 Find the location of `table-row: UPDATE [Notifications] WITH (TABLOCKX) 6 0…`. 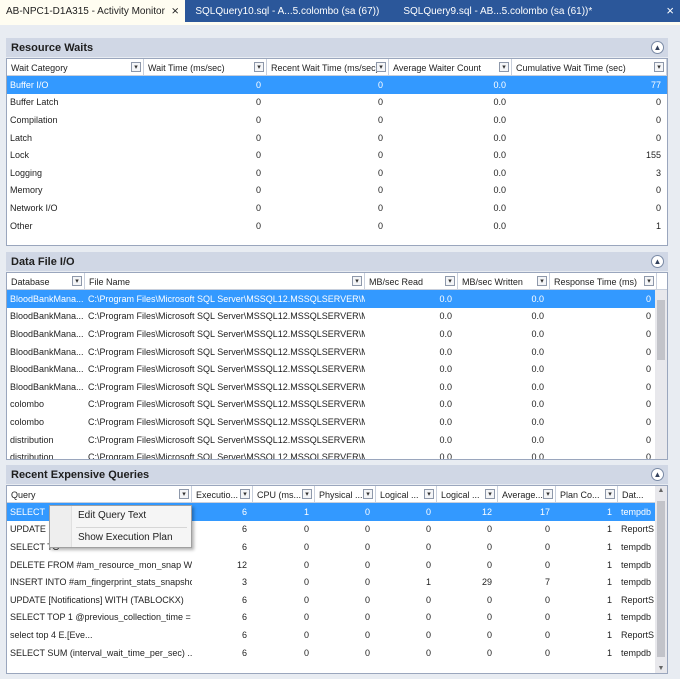

table-row: UPDATE [Notifications] WITH (TABLOCKX) 6 0… is located at coordinates (337, 600).